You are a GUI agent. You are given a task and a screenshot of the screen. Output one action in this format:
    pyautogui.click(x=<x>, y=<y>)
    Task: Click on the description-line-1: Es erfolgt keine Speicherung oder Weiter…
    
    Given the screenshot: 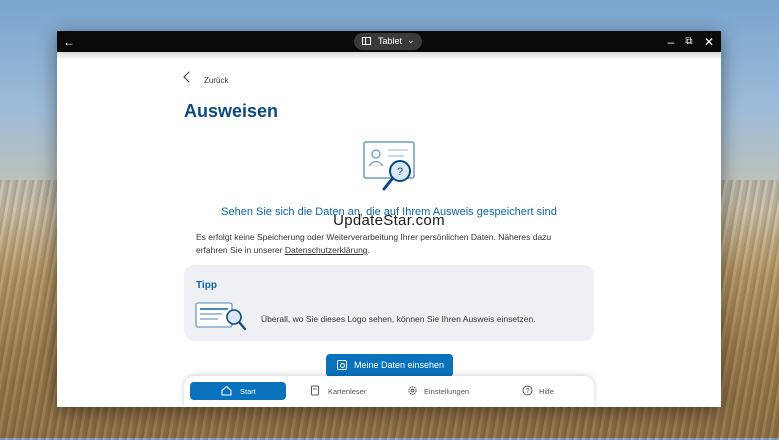 What is the action you would take?
    pyautogui.click(x=374, y=237)
    